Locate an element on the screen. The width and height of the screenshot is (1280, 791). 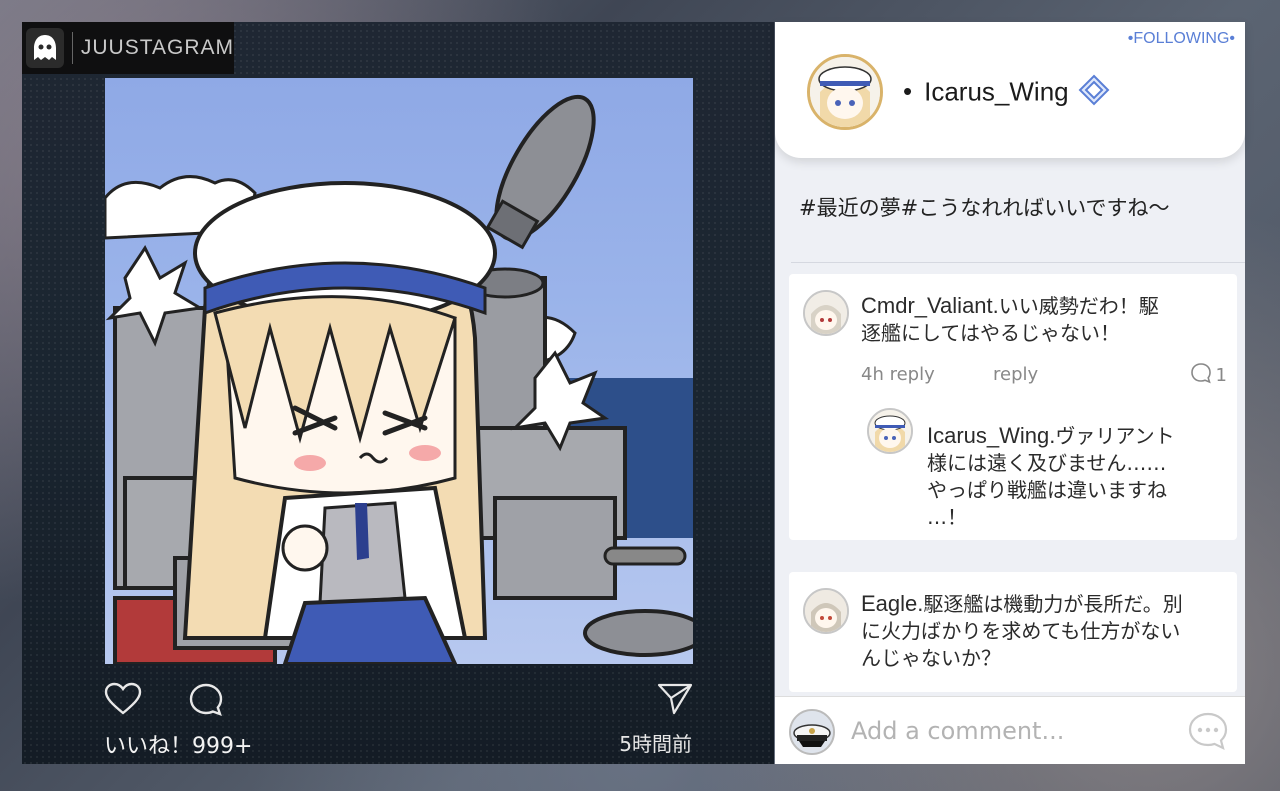
comment-text: Cmdr_Valiant.いい威勢だわ！駆 逐艦にしてはやるじゃない！ is located at coordinates (1041, 319).